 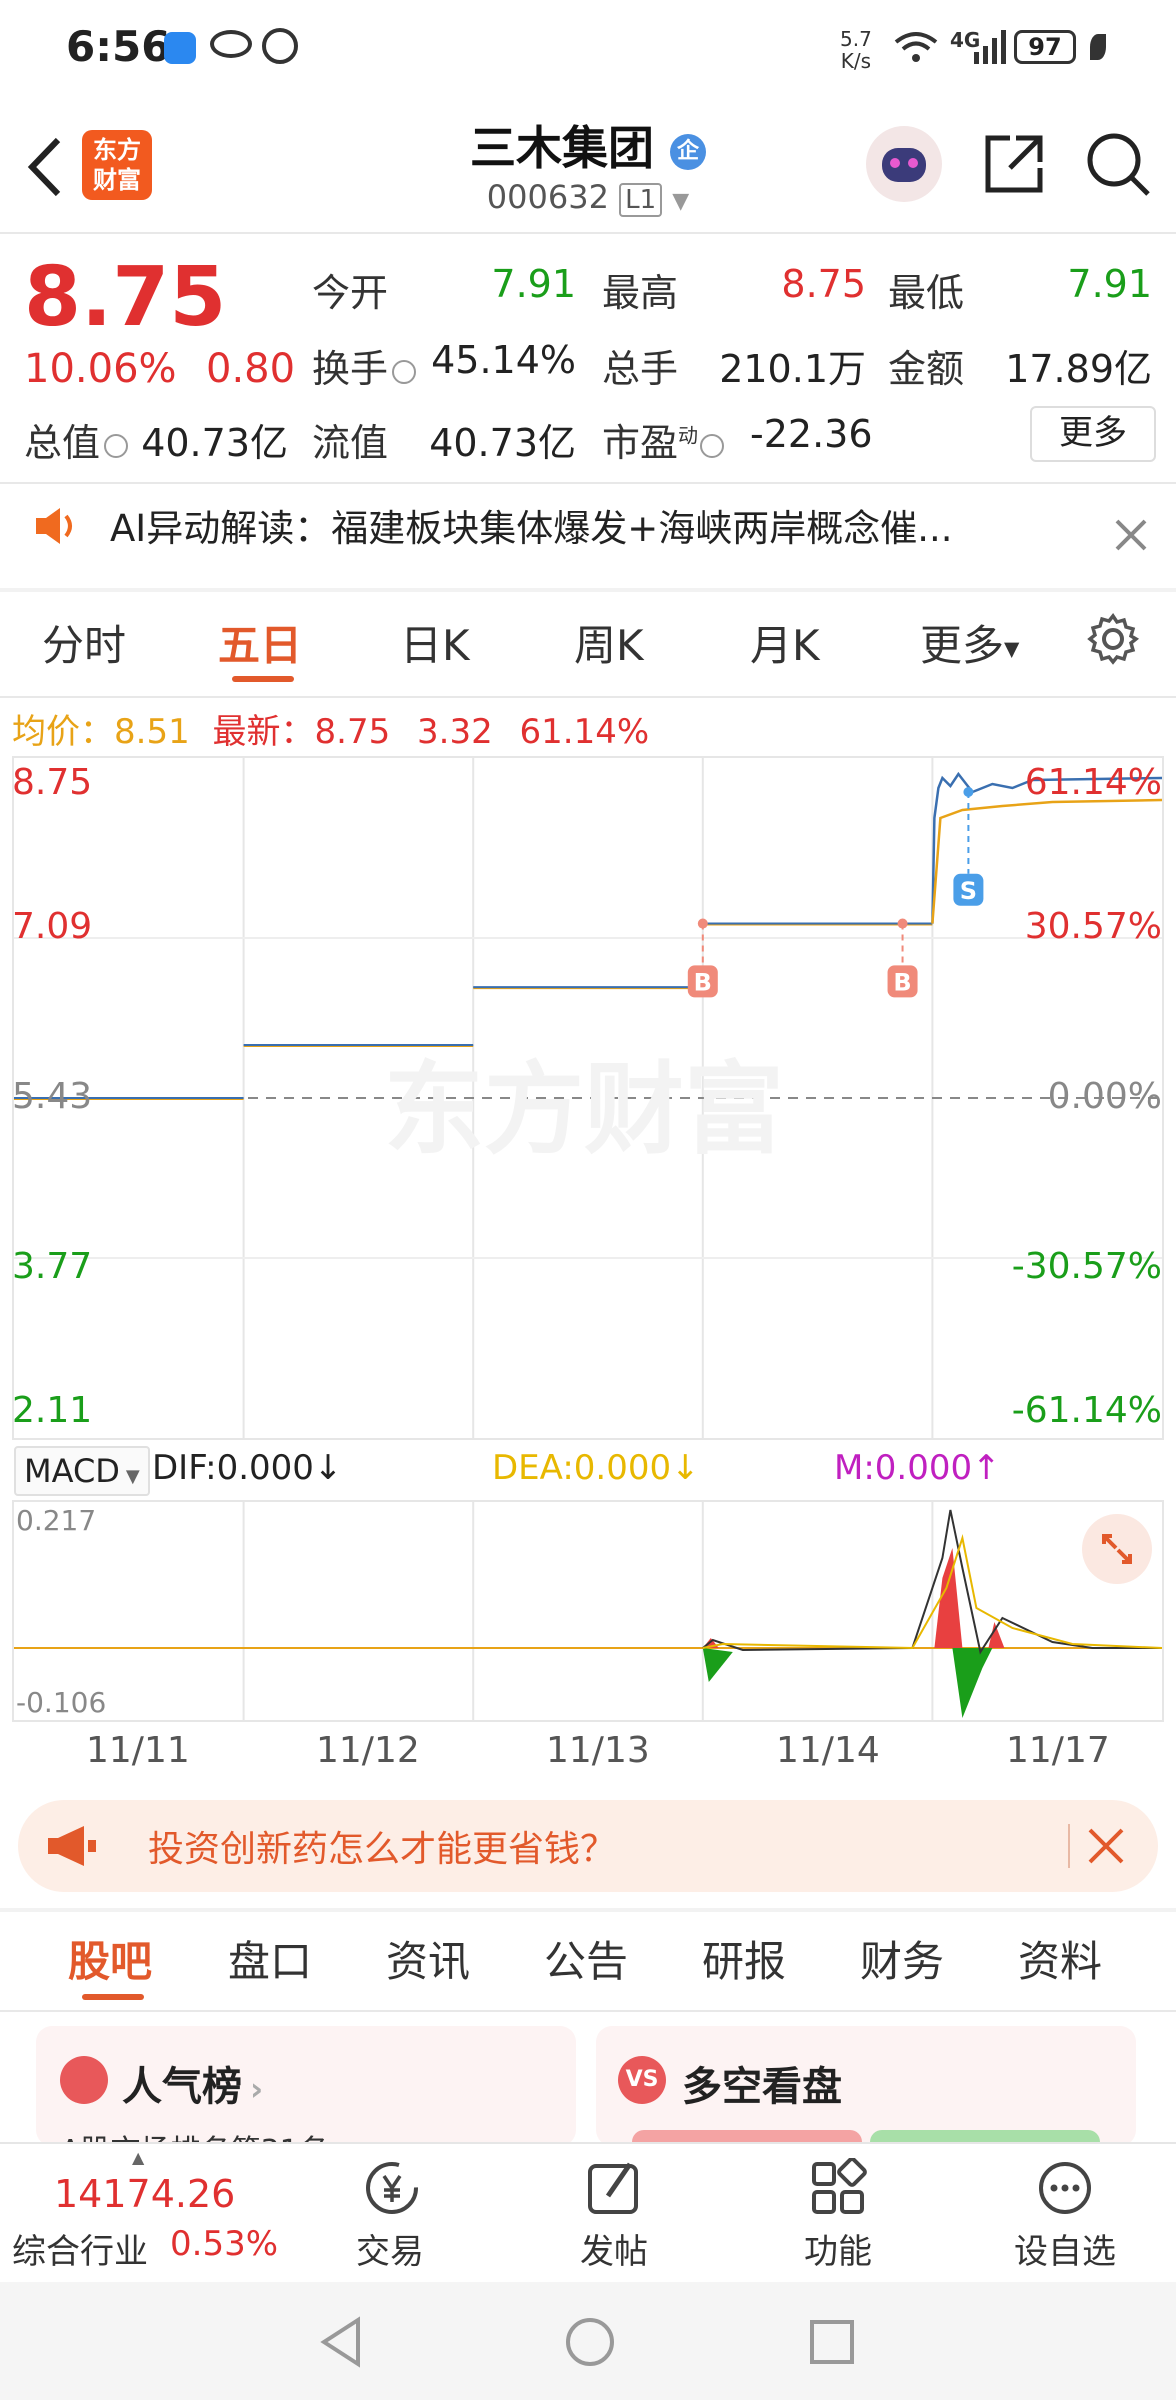 What do you see at coordinates (968, 891) in the screenshot?
I see `sell-marker-label: S` at bounding box center [968, 891].